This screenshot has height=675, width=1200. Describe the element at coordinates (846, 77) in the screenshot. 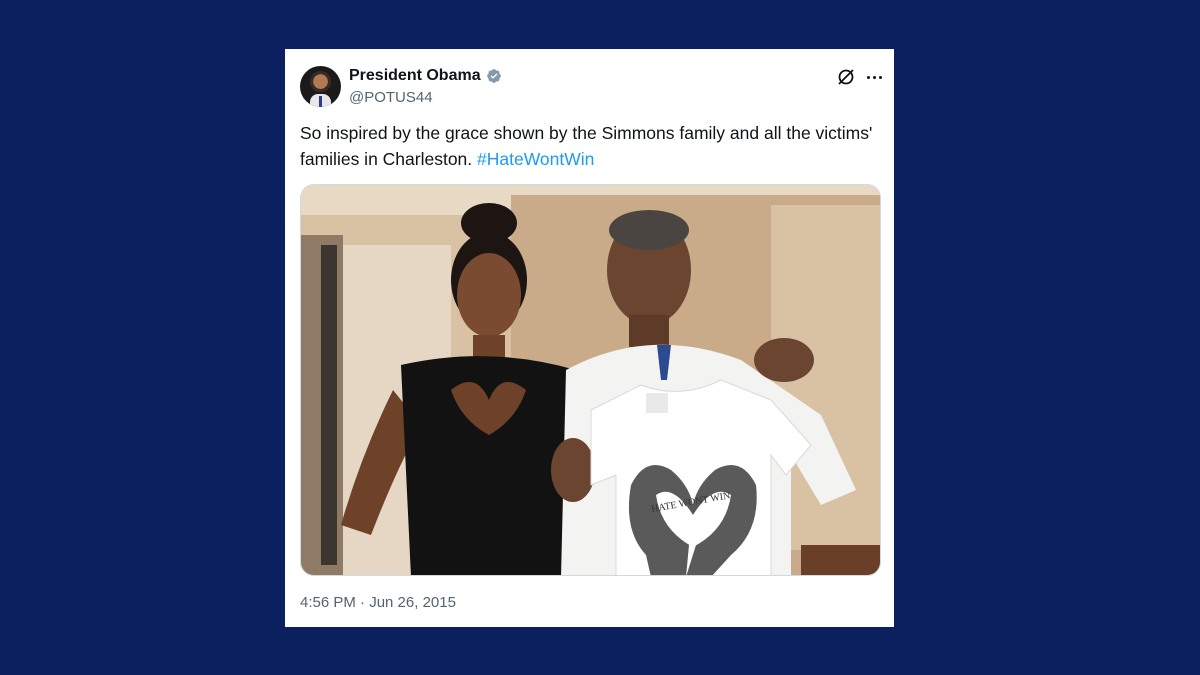

I see `grok-icon` at that location.